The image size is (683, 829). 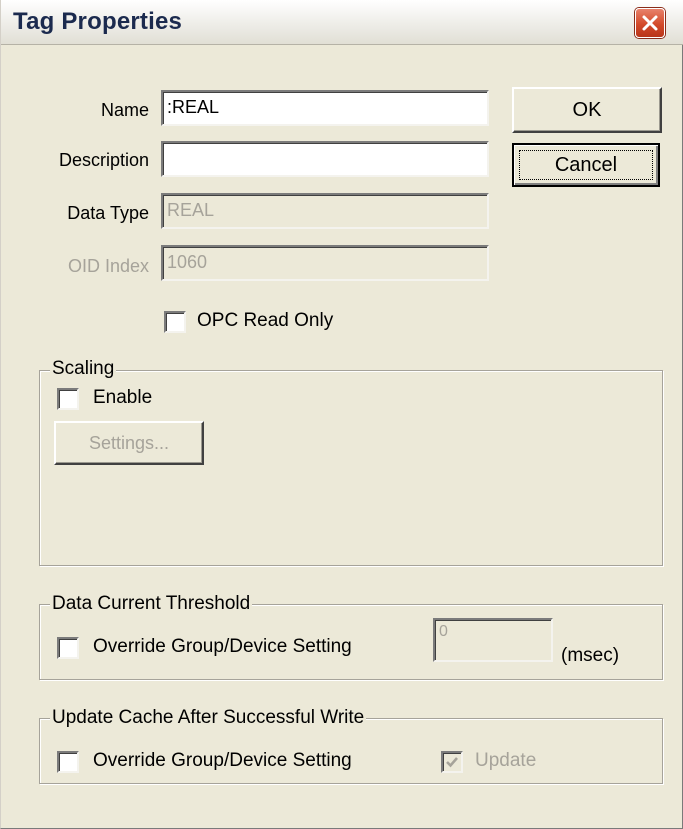 What do you see at coordinates (587, 110) in the screenshot?
I see `ok-button: OK` at bounding box center [587, 110].